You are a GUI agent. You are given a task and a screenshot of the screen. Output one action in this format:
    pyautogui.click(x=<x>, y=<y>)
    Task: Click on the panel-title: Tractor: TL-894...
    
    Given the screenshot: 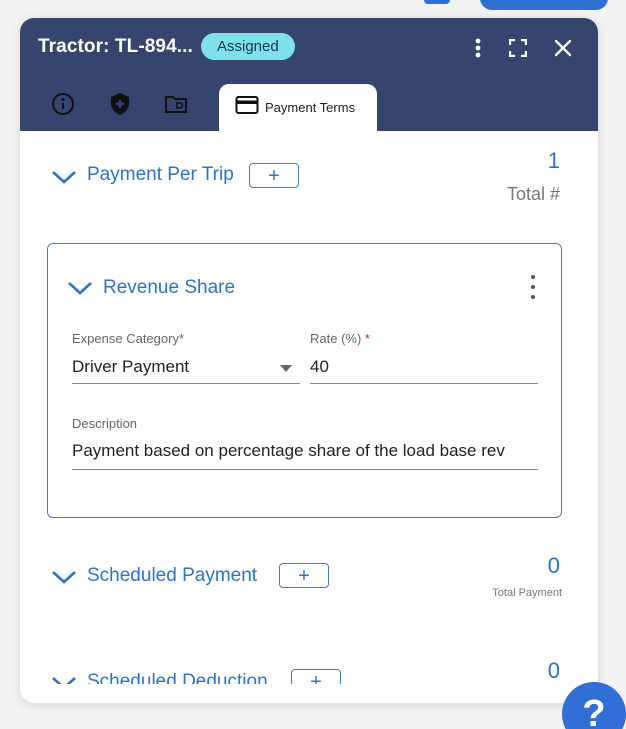 What is the action you would take?
    pyautogui.click(x=115, y=46)
    